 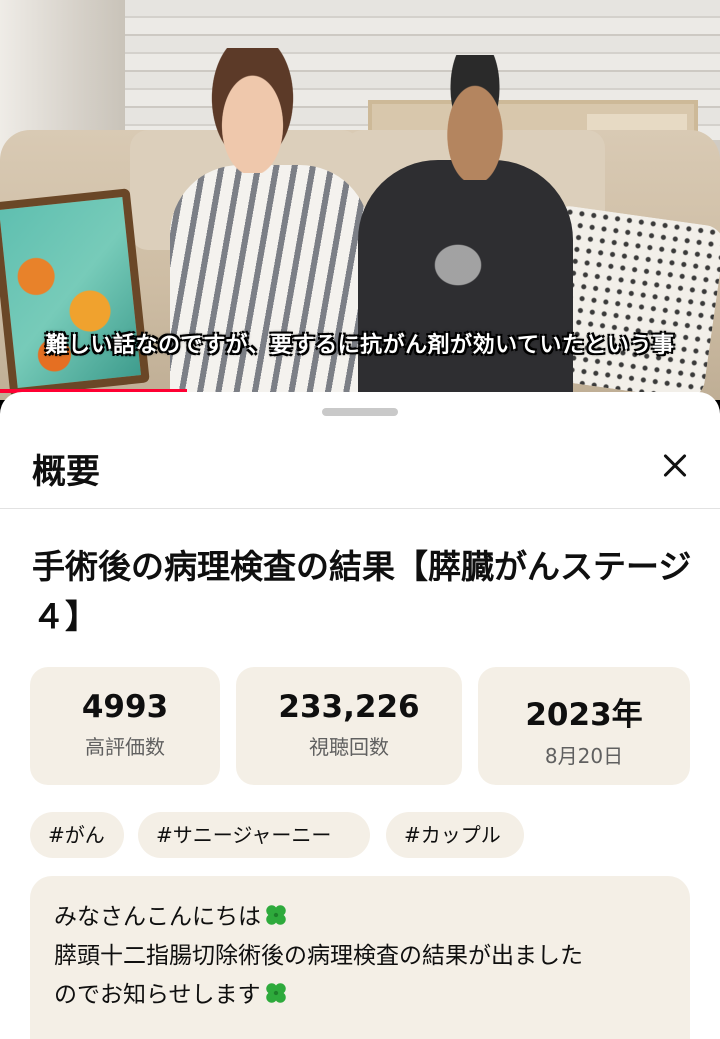 What do you see at coordinates (157, 917) in the screenshot?
I see `description-text: みなさんこんにちは` at bounding box center [157, 917].